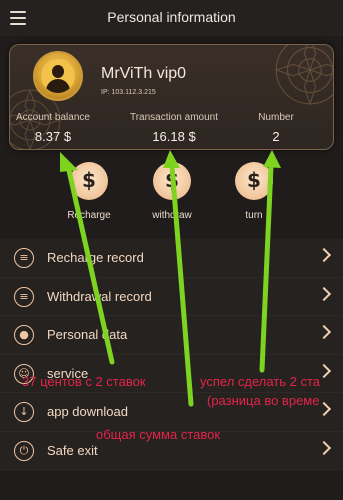  I want to click on stat-value-number: 2, so click(276, 136).